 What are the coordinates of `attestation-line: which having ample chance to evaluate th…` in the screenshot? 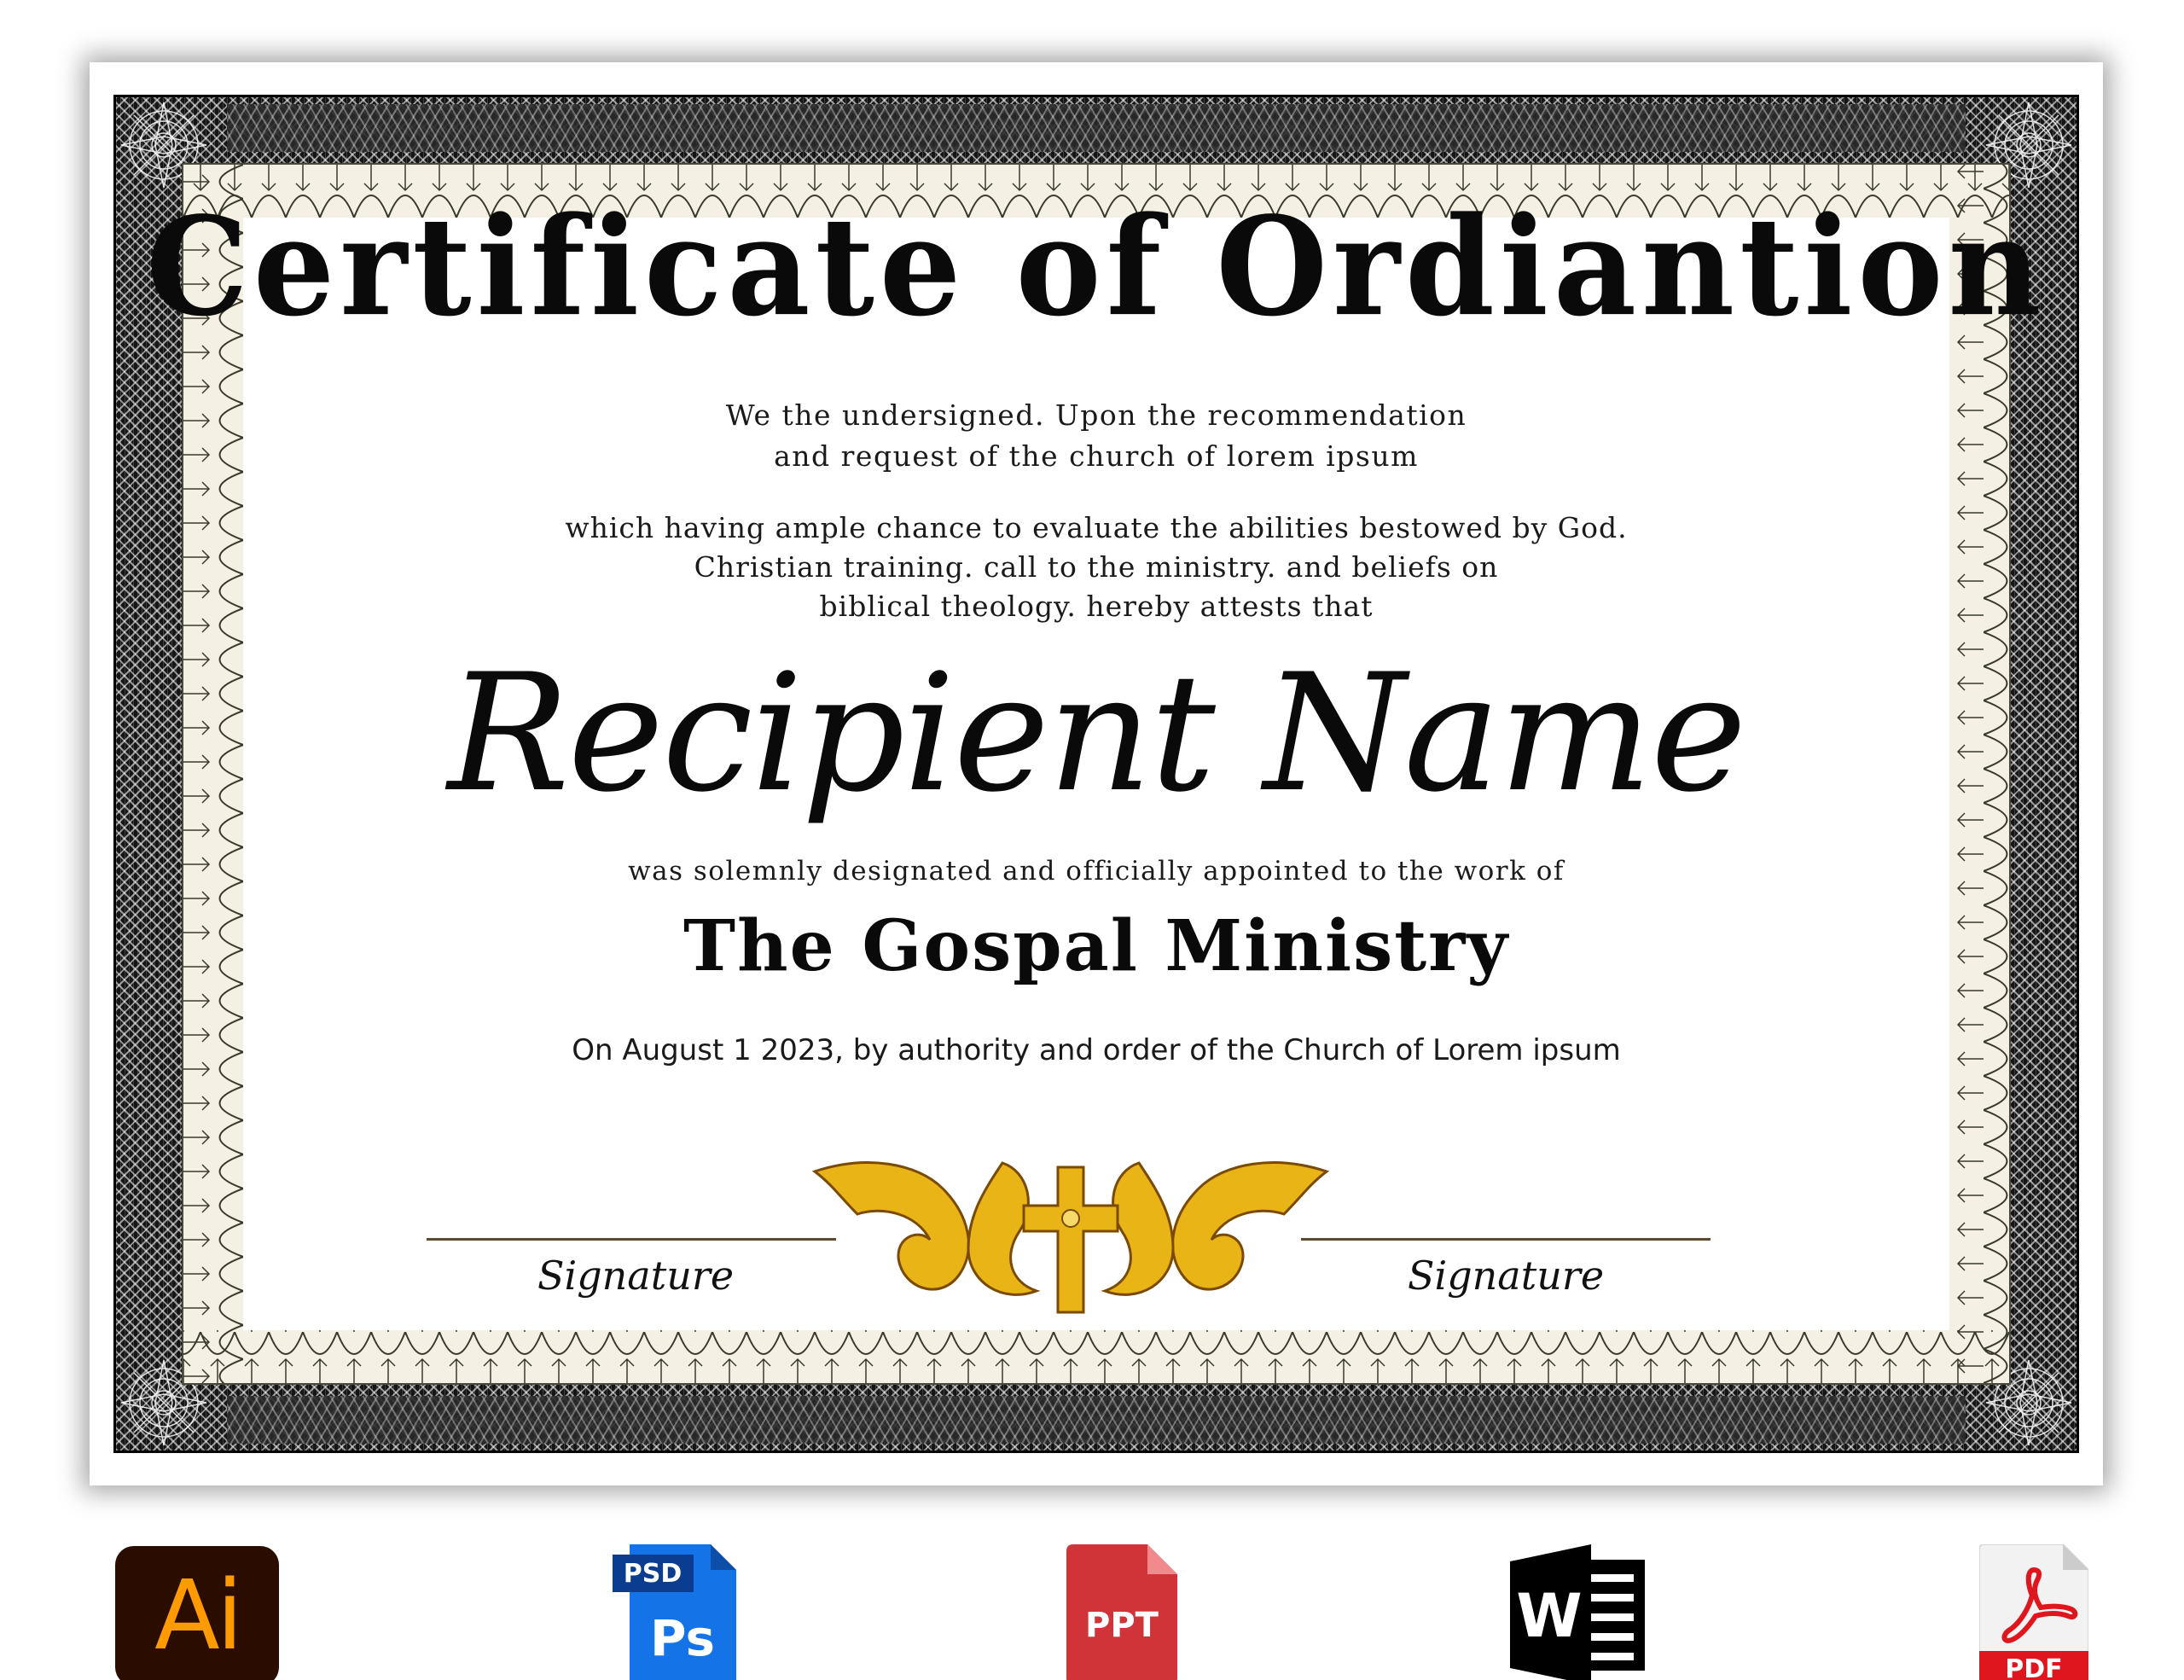 It's located at (1096, 527).